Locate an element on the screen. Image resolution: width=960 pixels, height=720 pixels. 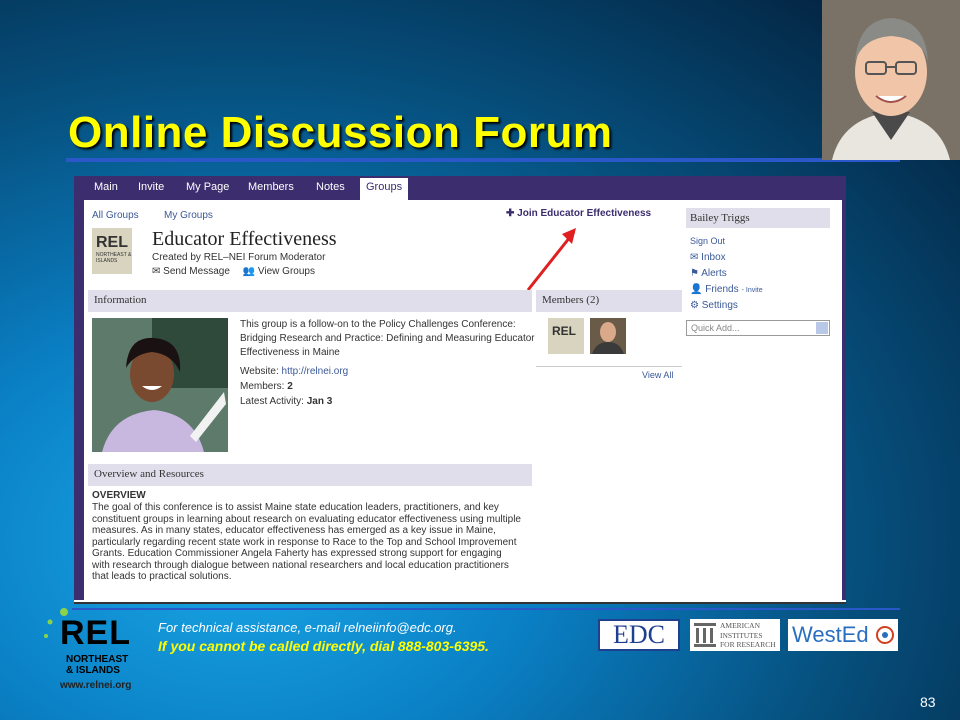
sign-out-link: Sign Out is located at coordinates (707, 241).